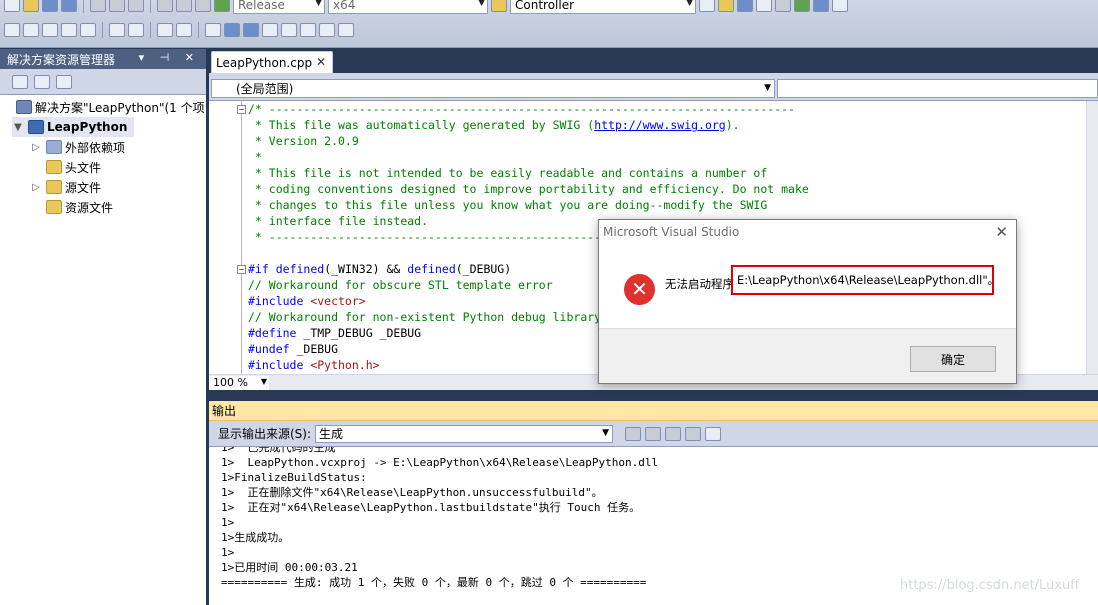 The image size is (1098, 605). What do you see at coordinates (272, 62) in the screenshot?
I see `tab-leappython-cpp: LeapPython.cpp ✕` at bounding box center [272, 62].